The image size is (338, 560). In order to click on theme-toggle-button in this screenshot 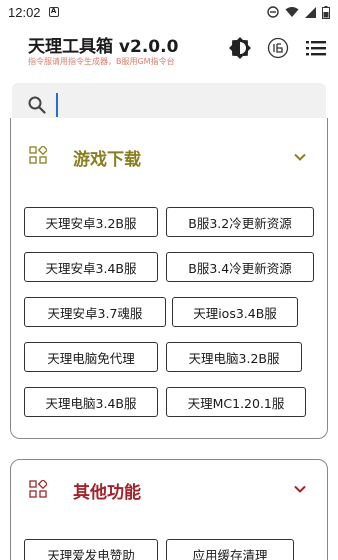, I will do `click(240, 48)`.